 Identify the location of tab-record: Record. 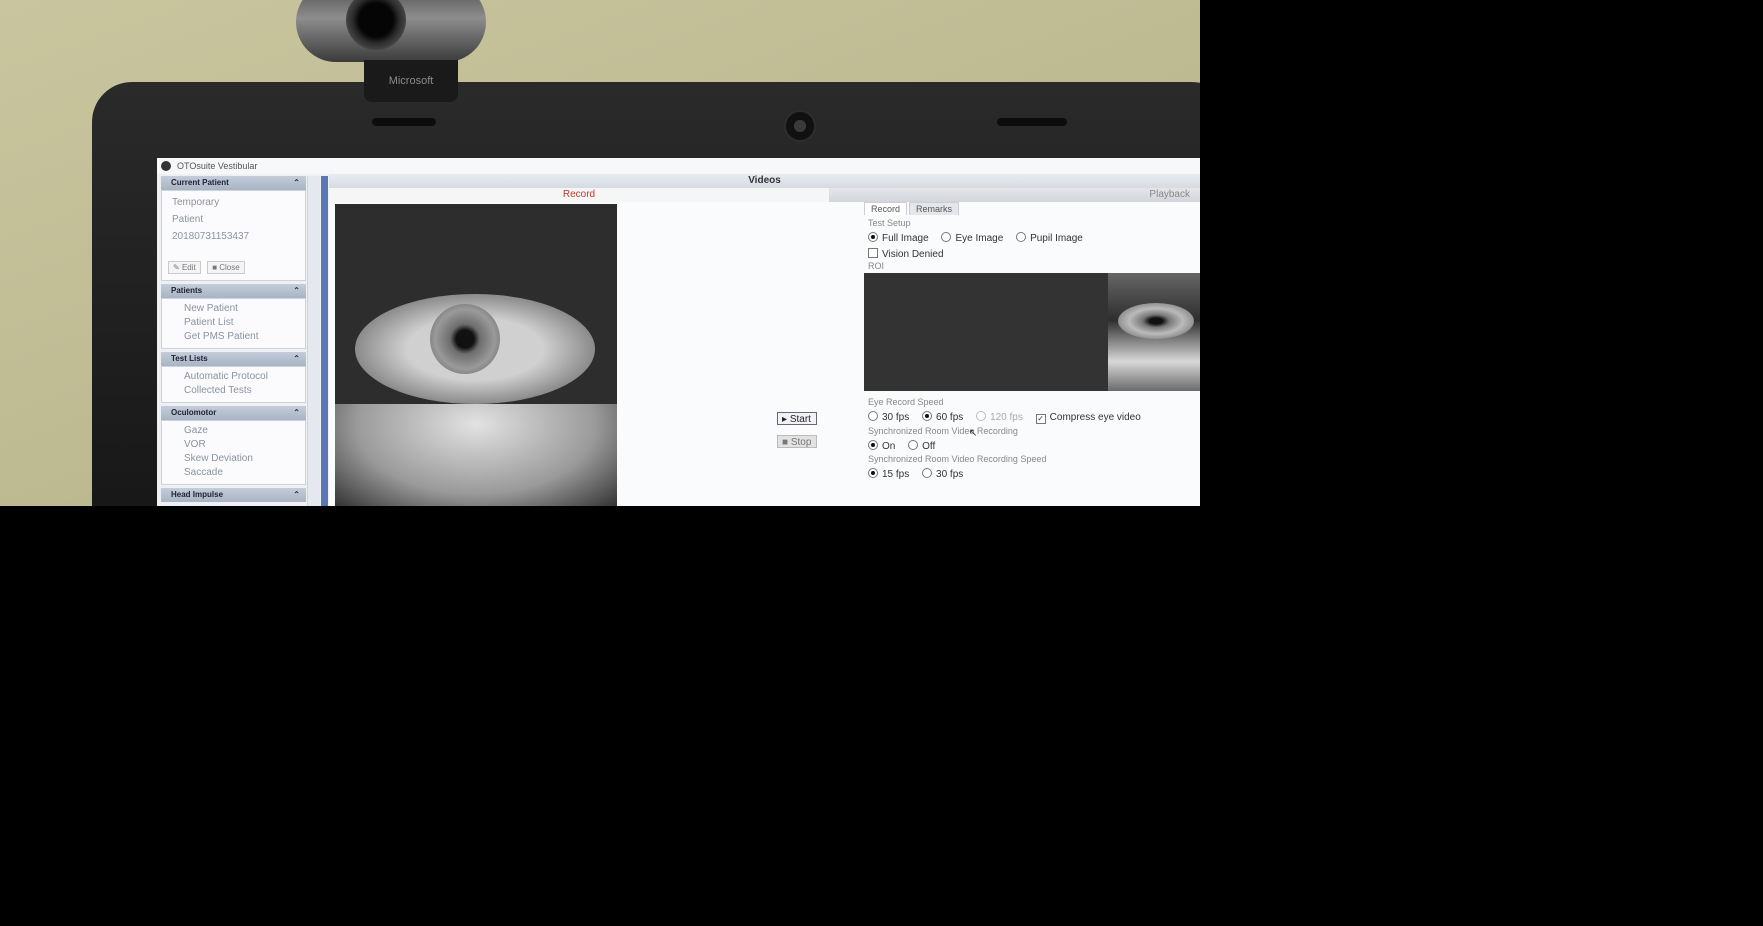
(579, 195).